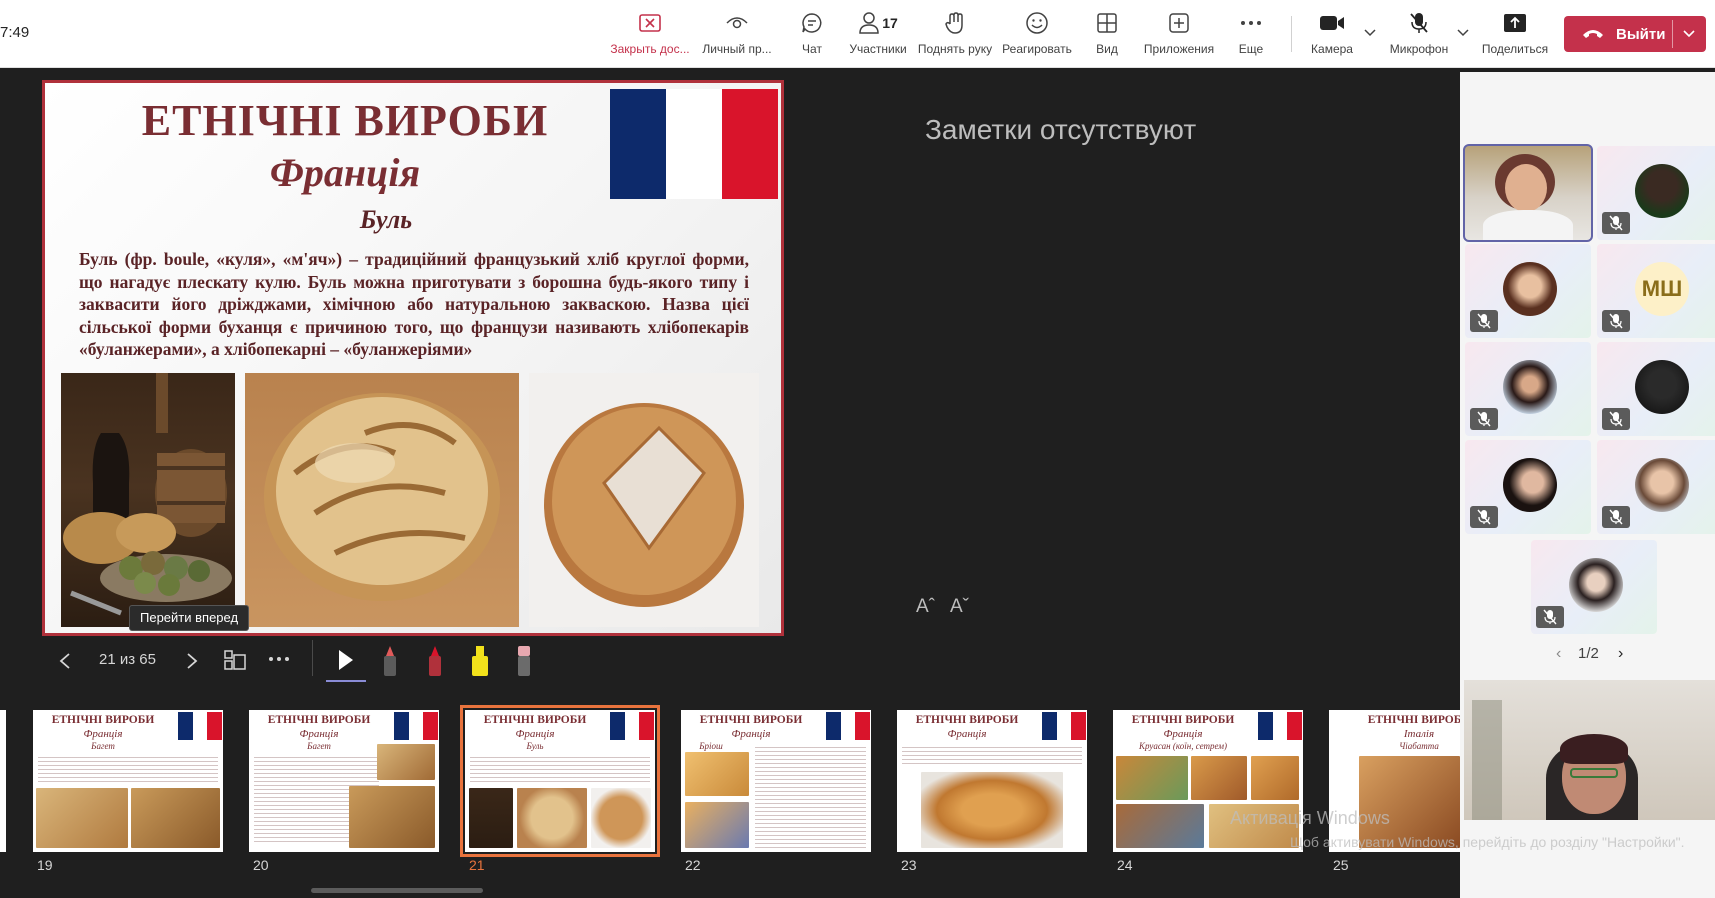 The width and height of the screenshot is (1715, 898). Describe the element at coordinates (3, 781) in the screenshot. I see `filmstrip-partial-thumb` at that location.